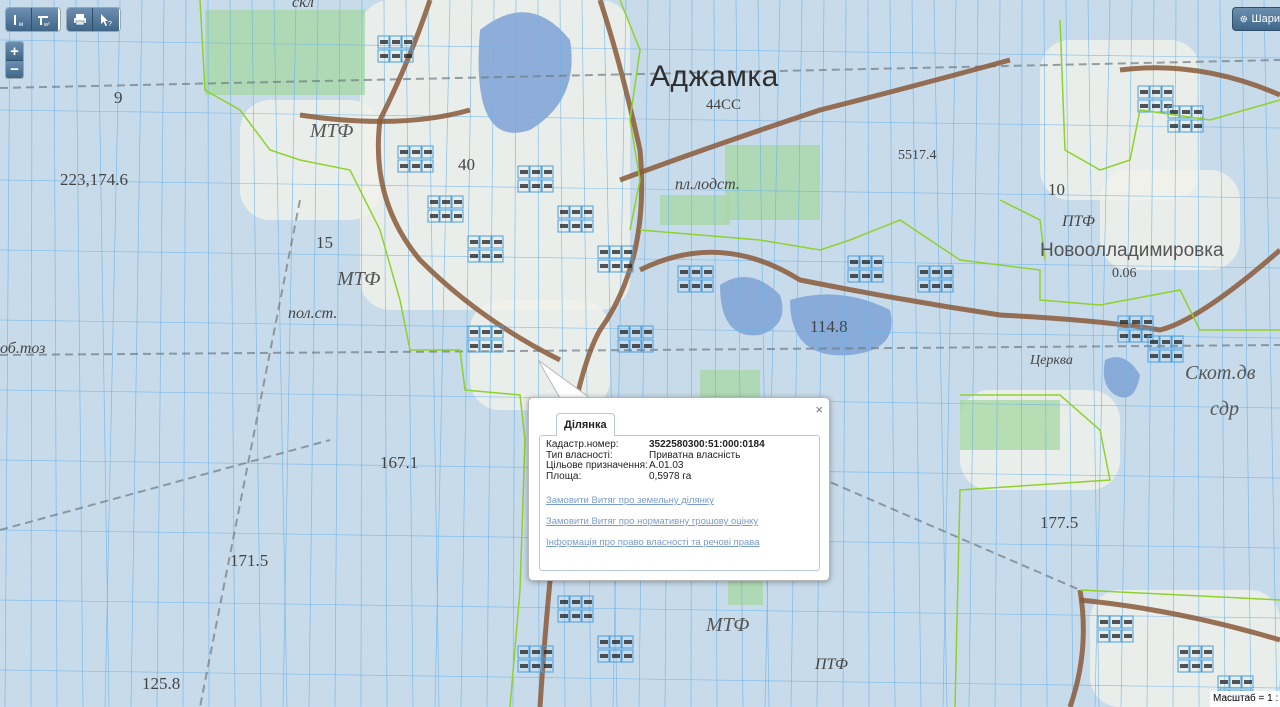 This screenshot has height=707, width=1280. What do you see at coordinates (1245, 699) in the screenshot?
I see `scale-indicator: Масштаб = 1 : 3` at bounding box center [1245, 699].